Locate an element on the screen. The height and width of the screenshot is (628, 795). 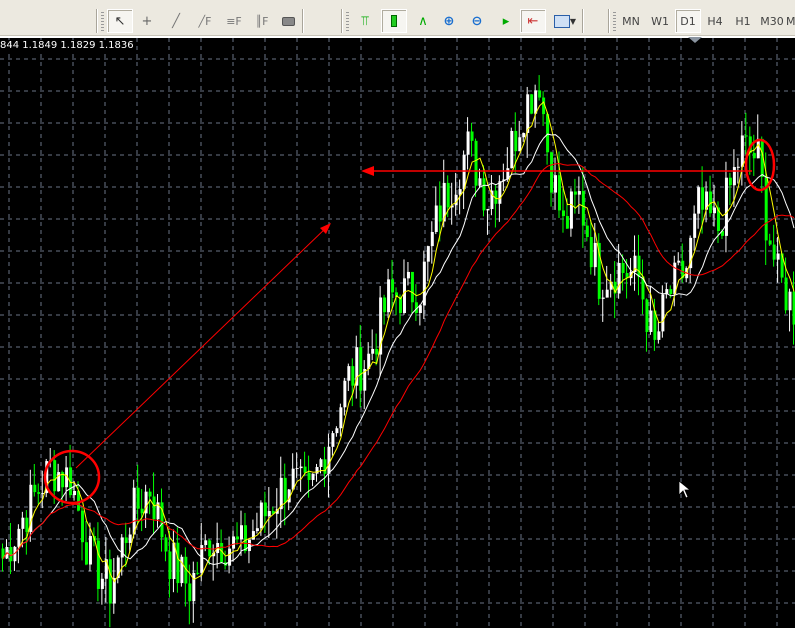
period-mn: MN is located at coordinates (631, 21).